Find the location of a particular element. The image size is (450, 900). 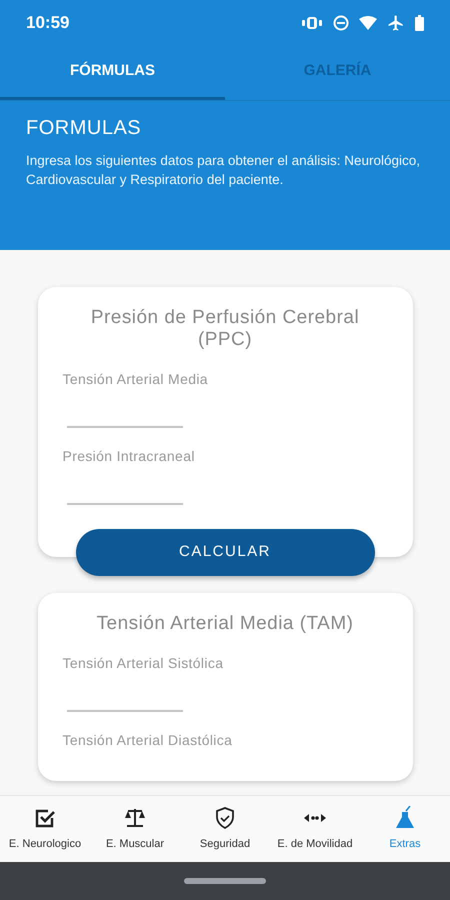

arrows-icon is located at coordinates (315, 818).